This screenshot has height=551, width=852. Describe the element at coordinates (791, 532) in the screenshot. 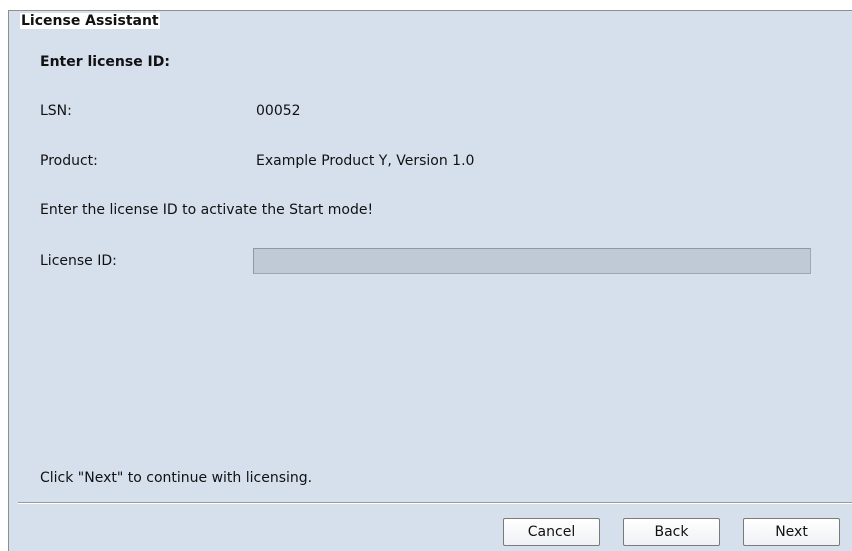

I see `next-button: Next` at that location.